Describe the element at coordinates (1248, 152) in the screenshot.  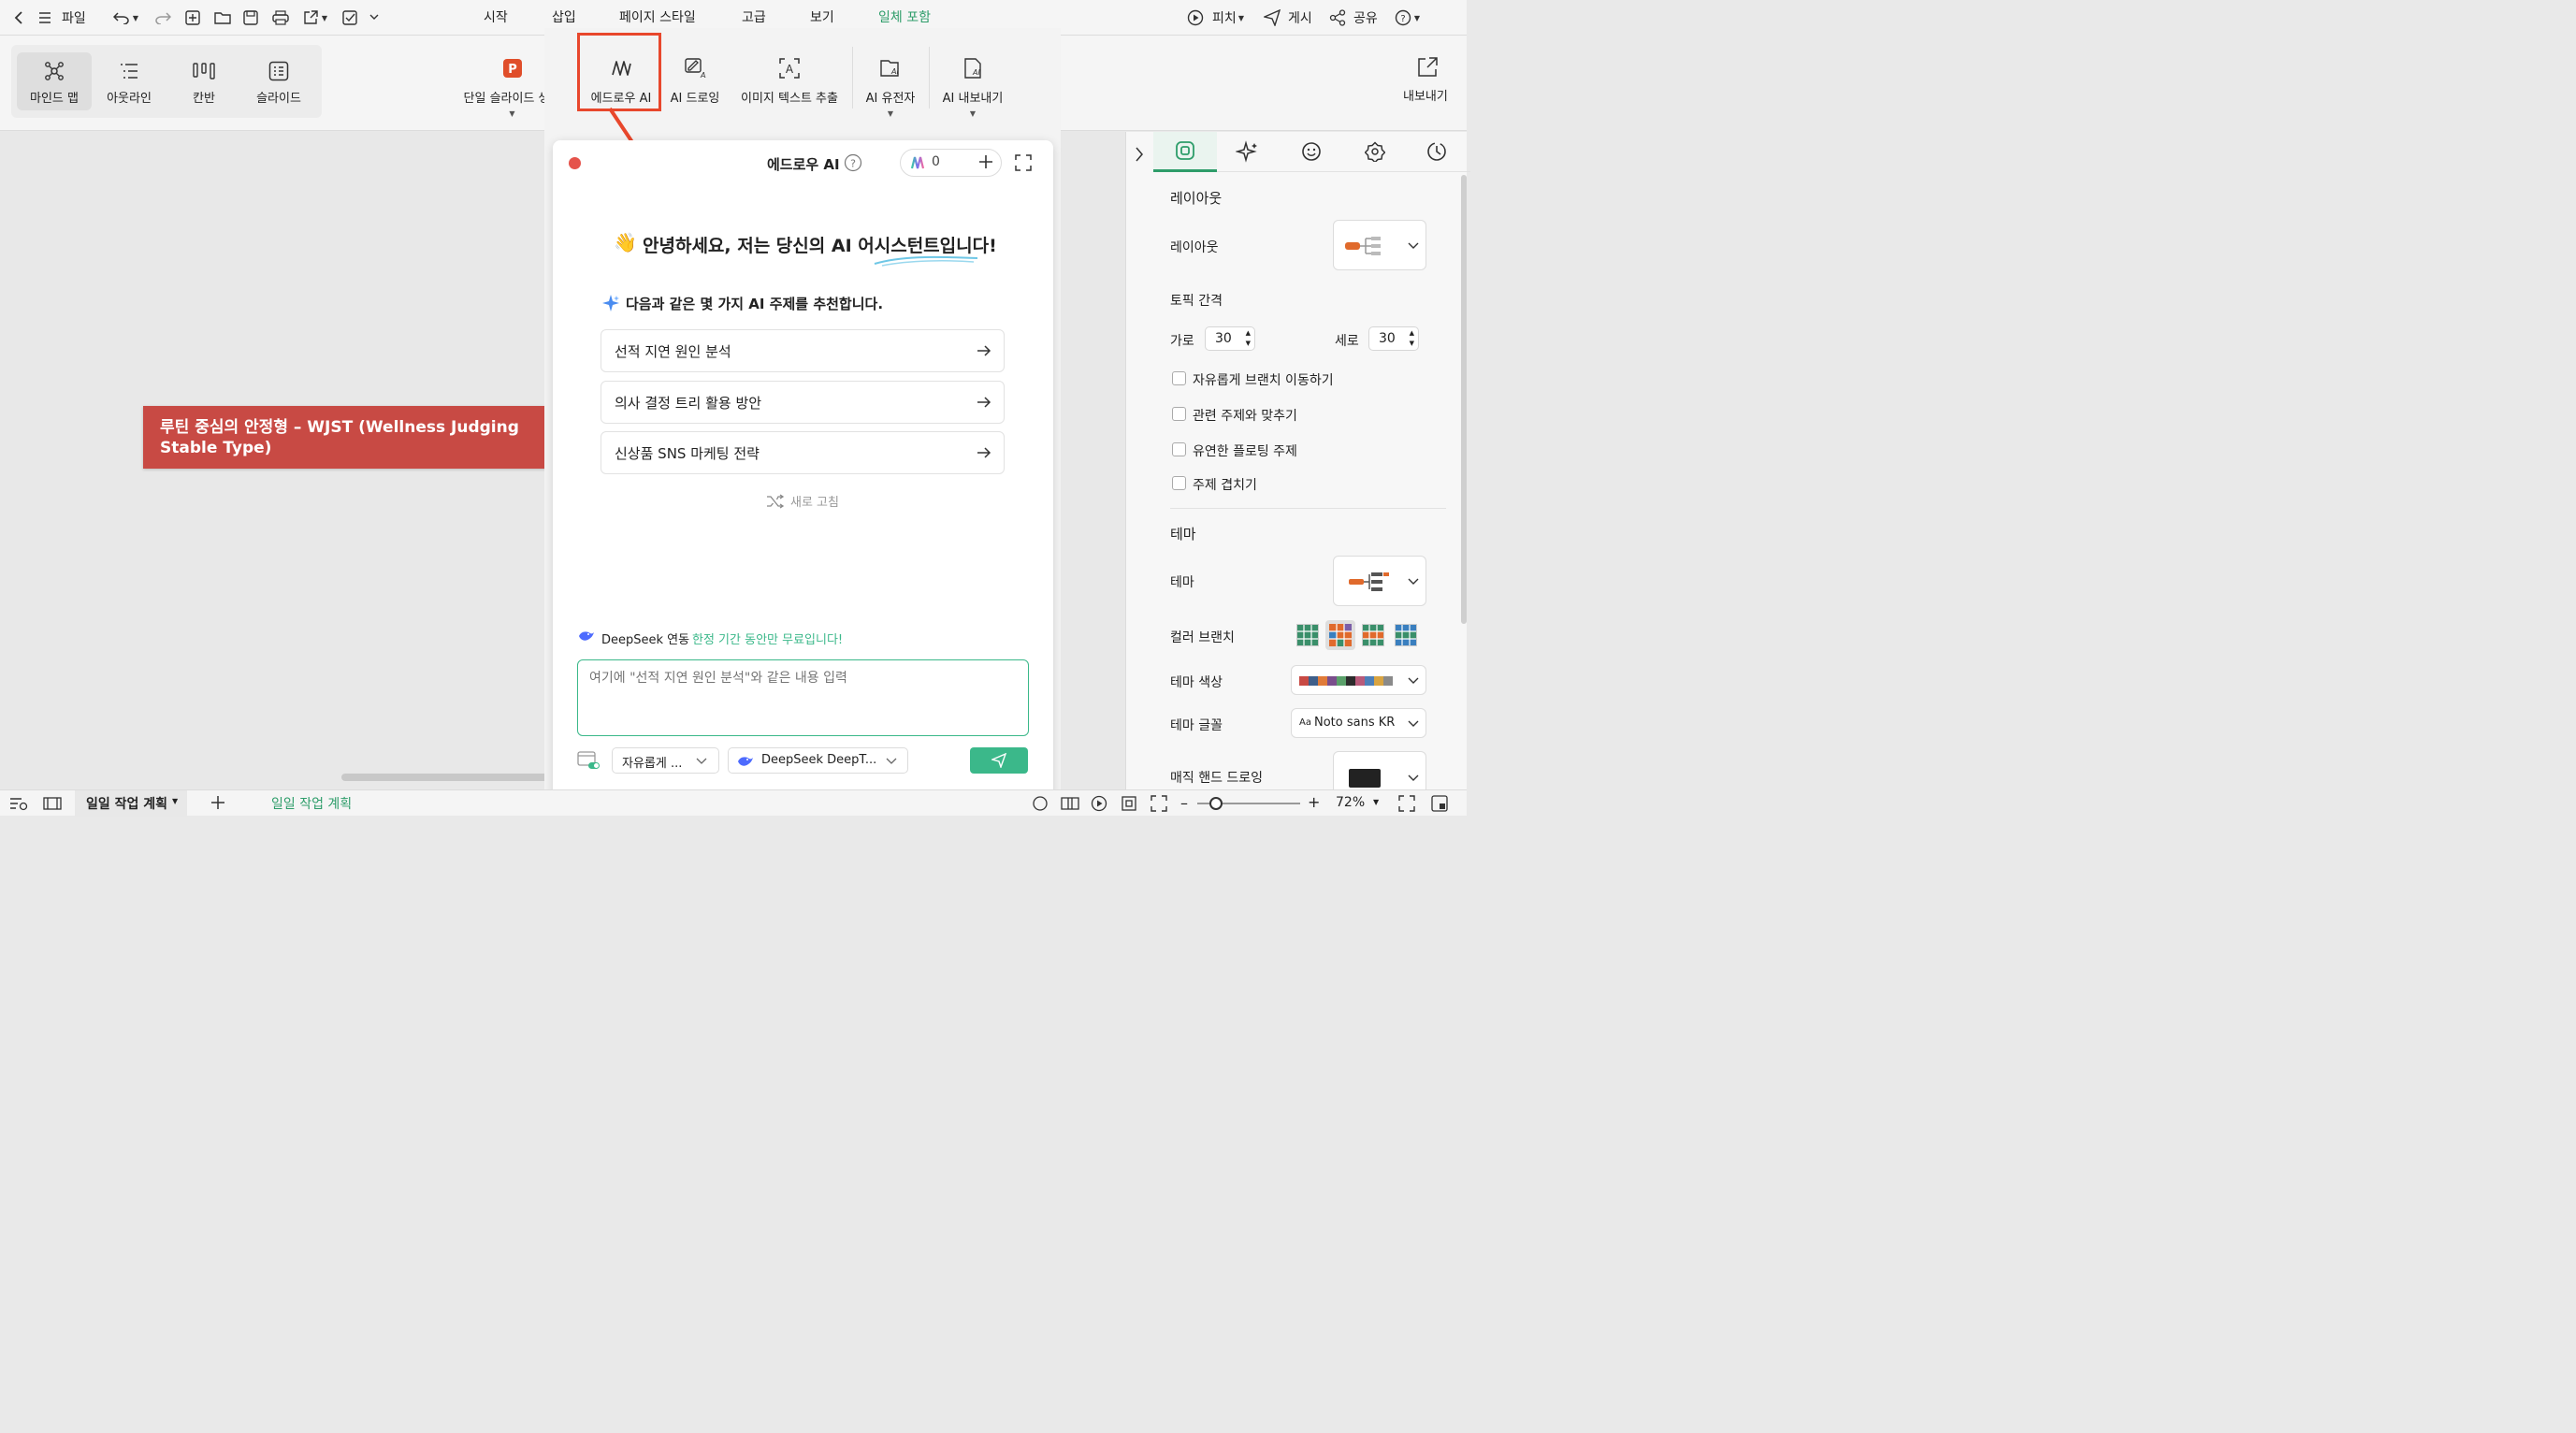
I see `ai-sparkle-icon` at that location.